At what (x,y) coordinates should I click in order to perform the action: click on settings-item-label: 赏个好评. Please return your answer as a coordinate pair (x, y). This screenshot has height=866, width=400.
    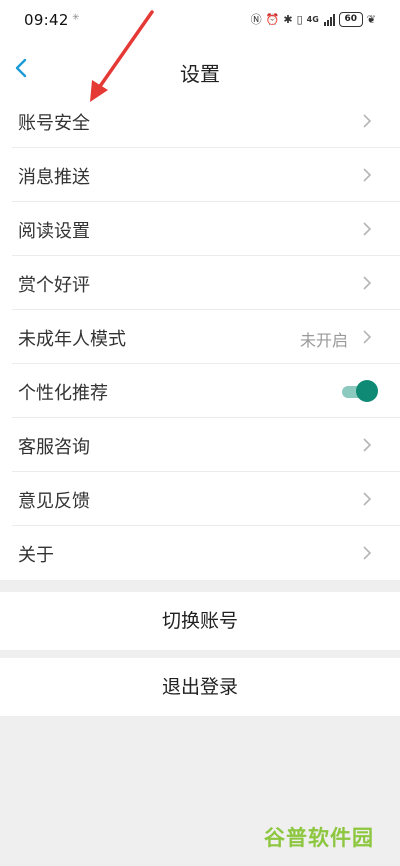
    Looking at the image, I should click on (54, 285).